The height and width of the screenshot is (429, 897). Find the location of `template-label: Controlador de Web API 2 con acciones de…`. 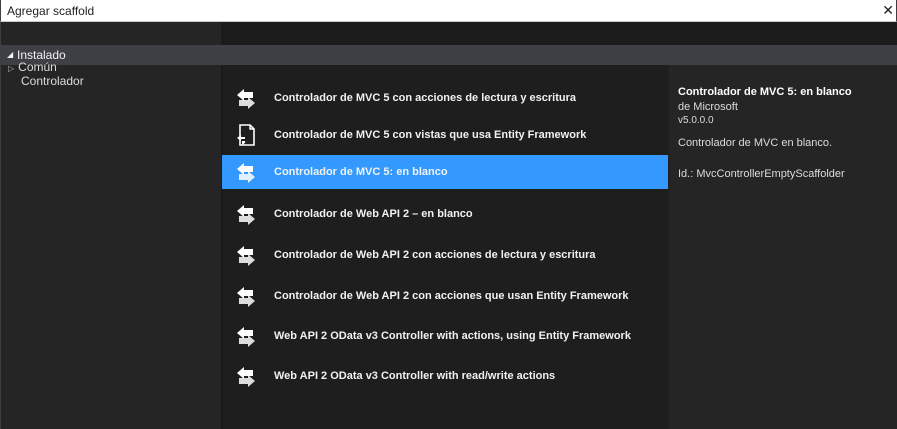

template-label: Controlador de Web API 2 con acciones de… is located at coordinates (435, 255).